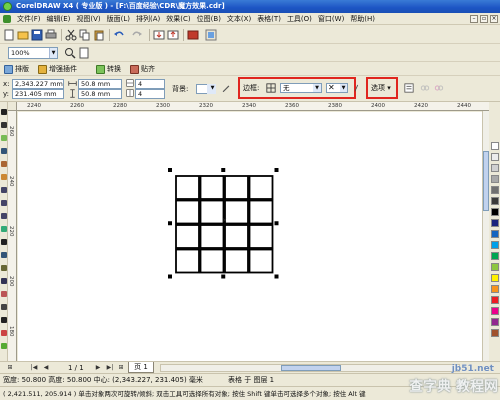  Describe the element at coordinates (142, 69) in the screenshot. I see `snap-button: 贴齐` at that location.